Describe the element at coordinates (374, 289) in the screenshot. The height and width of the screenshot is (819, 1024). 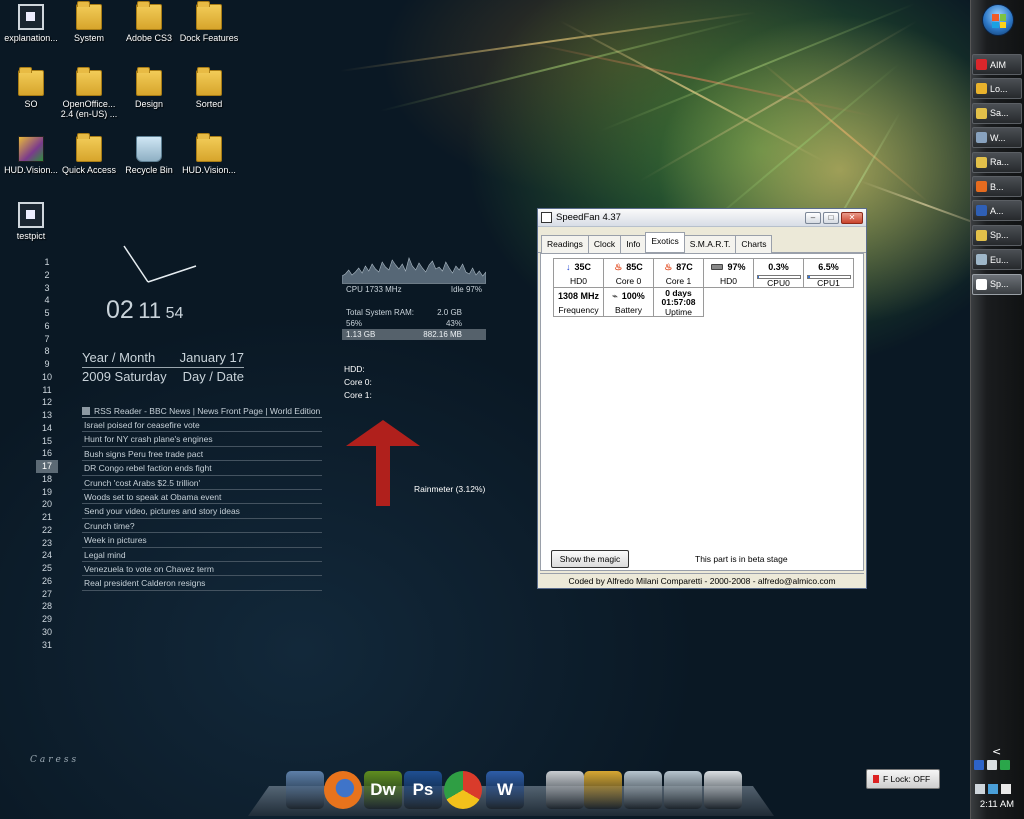
I see `cpu-speed: CPU 1733 MHz` at that location.